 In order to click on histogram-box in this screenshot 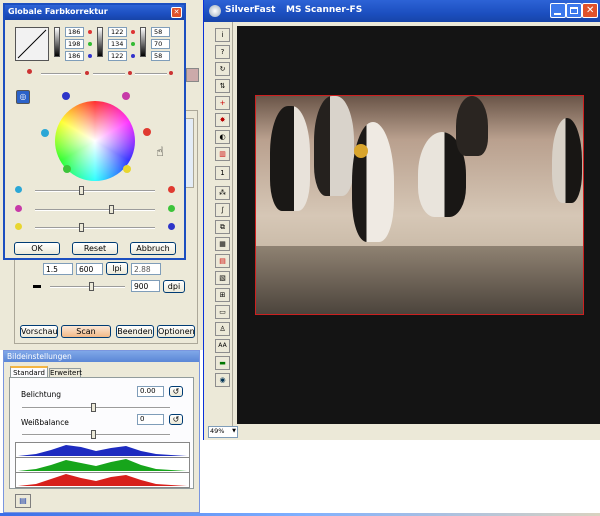, I will do `click(102, 465)`.